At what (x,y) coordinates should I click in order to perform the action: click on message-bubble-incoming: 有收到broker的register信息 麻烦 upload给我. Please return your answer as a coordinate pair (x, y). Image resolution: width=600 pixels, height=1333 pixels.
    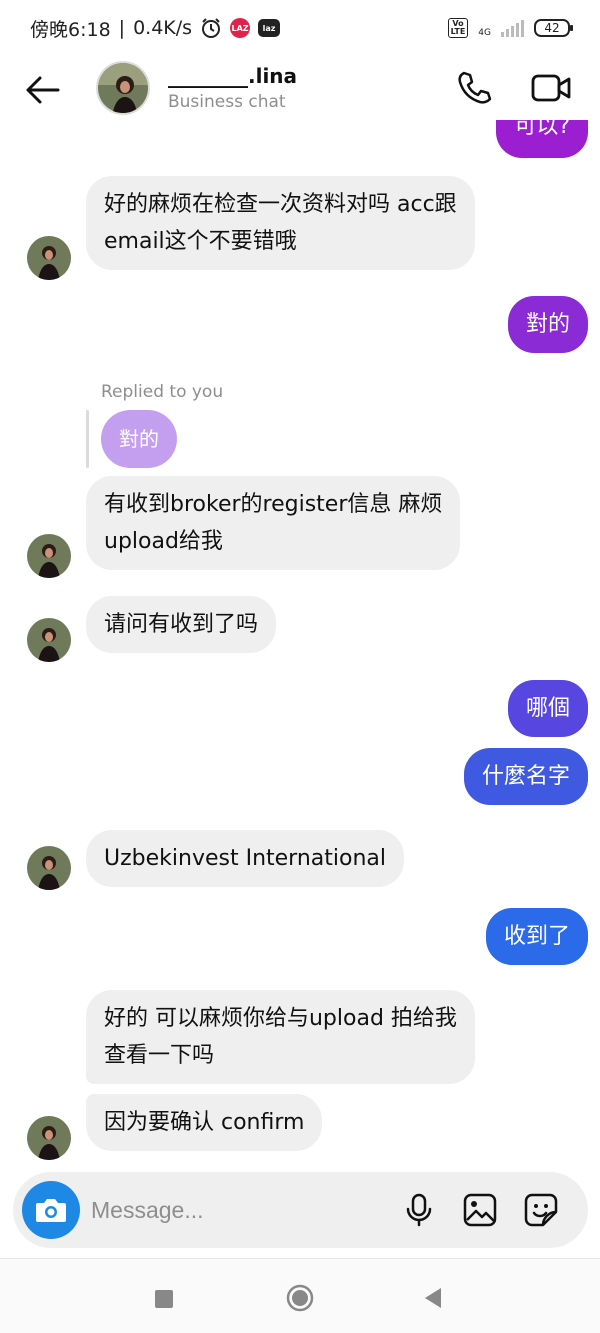
    Looking at the image, I should click on (273, 523).